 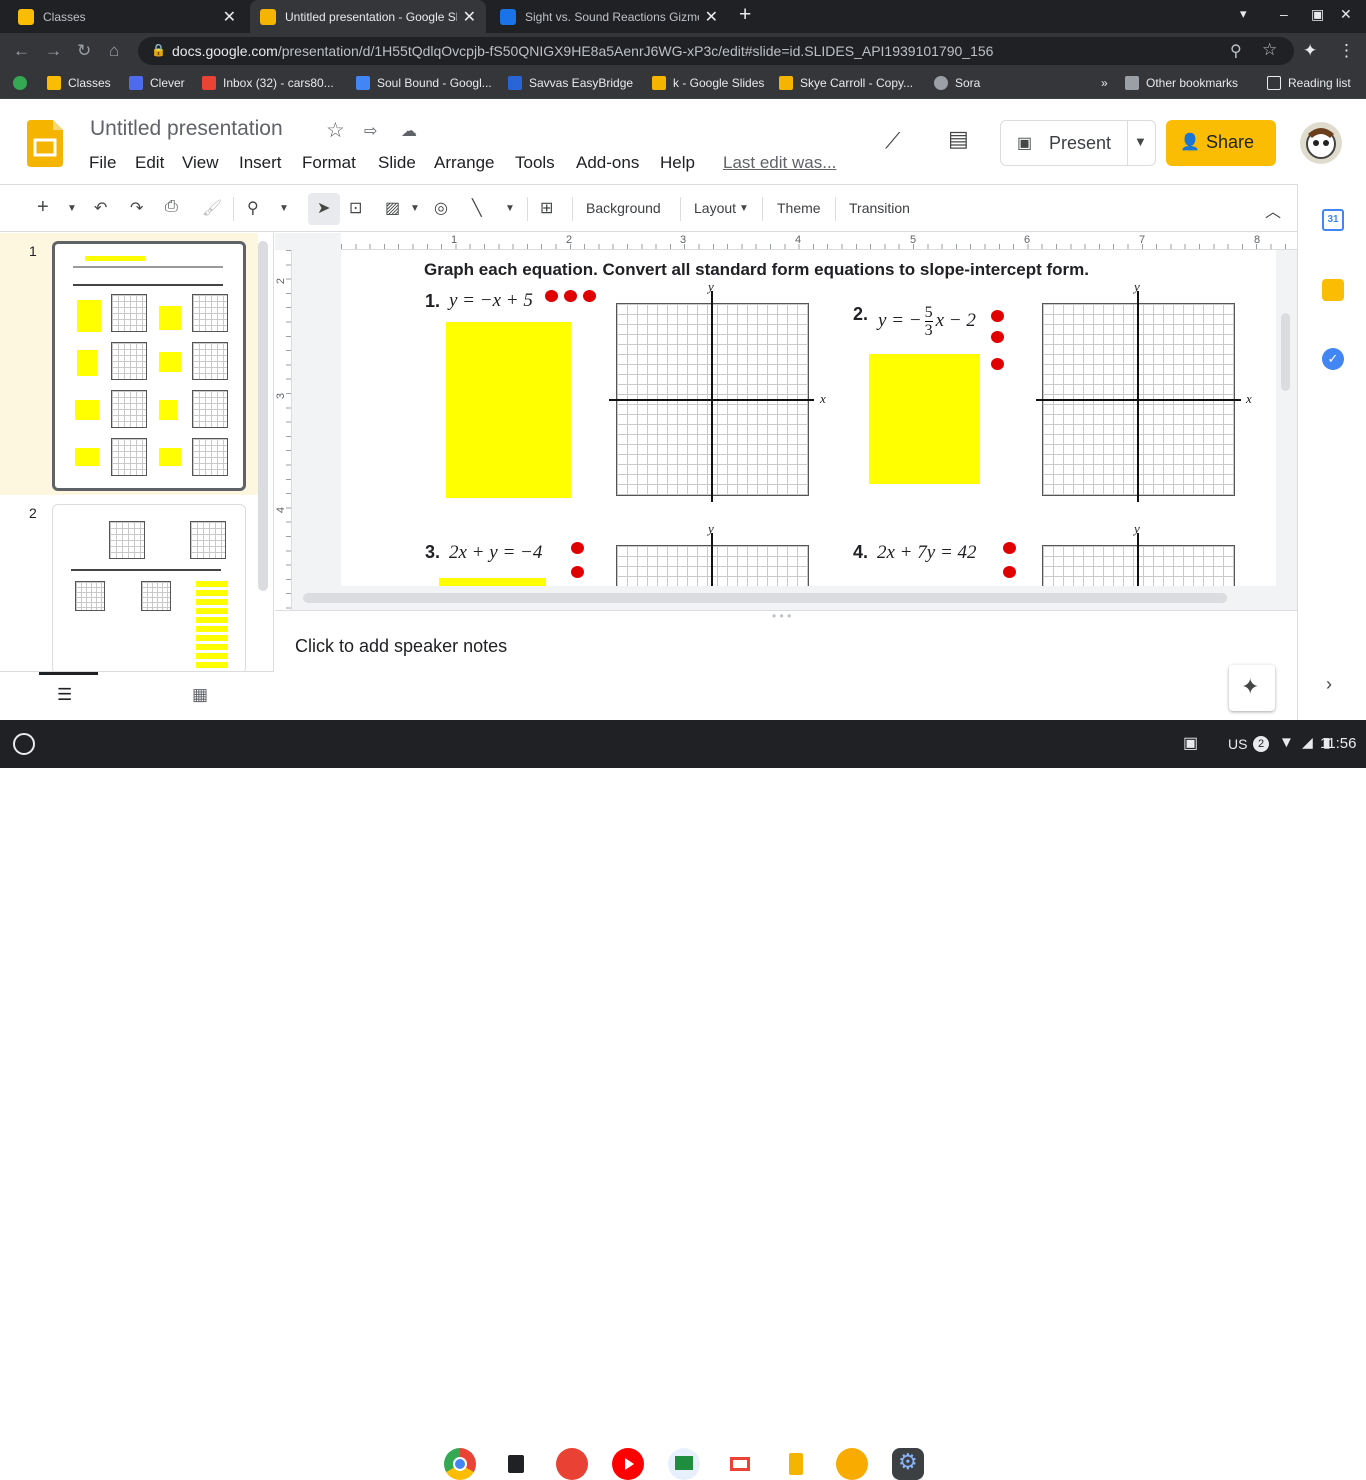 What do you see at coordinates (355, 208) in the screenshot?
I see `text-box-icon: ⊡` at bounding box center [355, 208].